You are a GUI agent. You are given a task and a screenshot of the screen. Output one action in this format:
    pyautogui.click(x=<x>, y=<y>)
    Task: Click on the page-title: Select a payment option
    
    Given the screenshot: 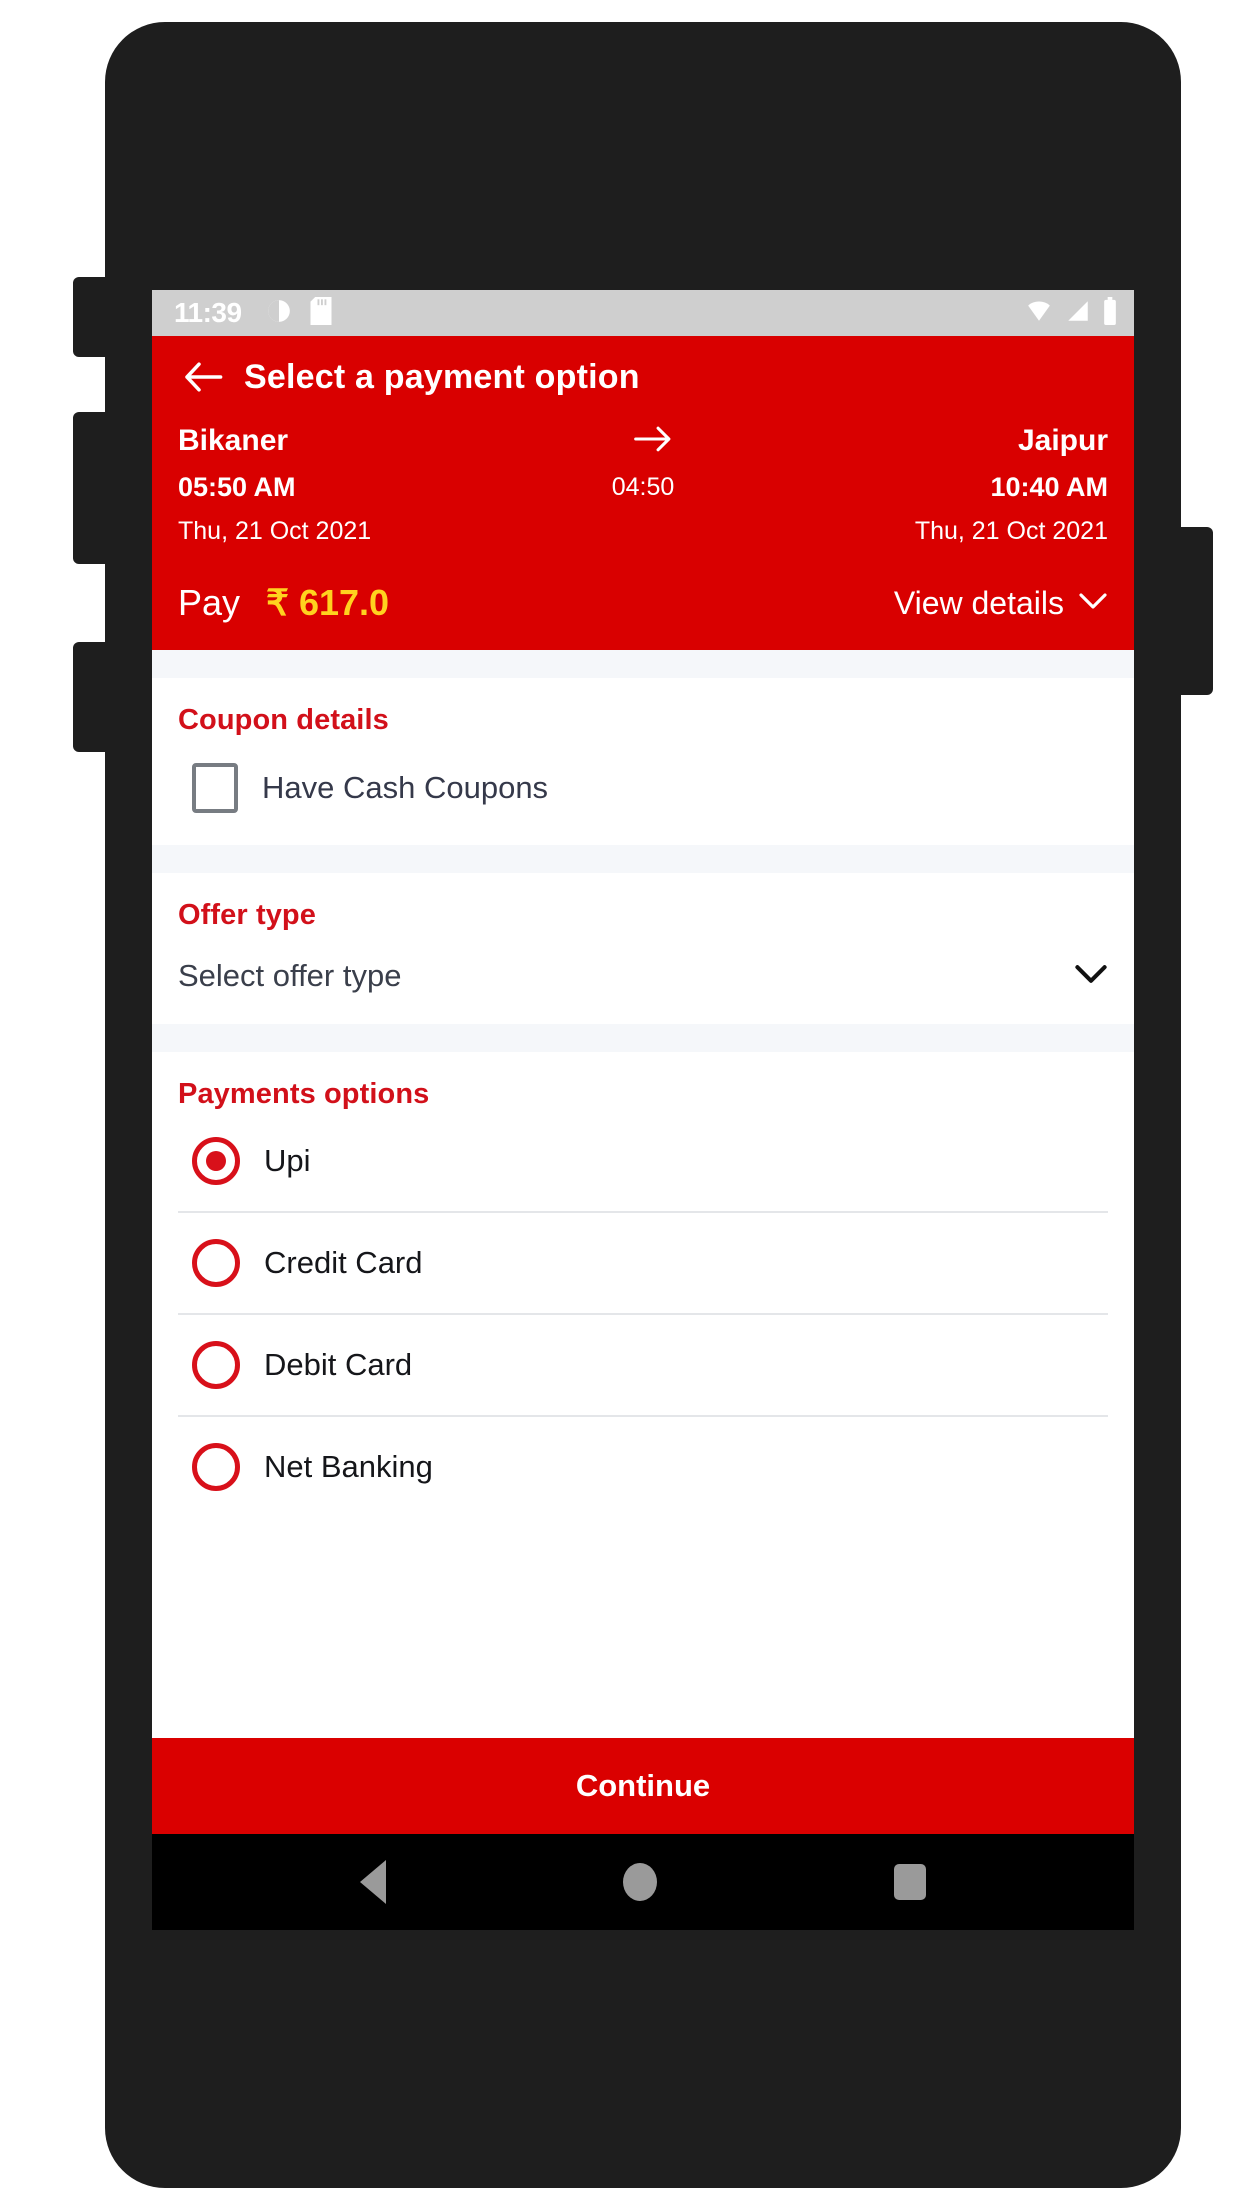 What is the action you would take?
    pyautogui.click(x=442, y=376)
    